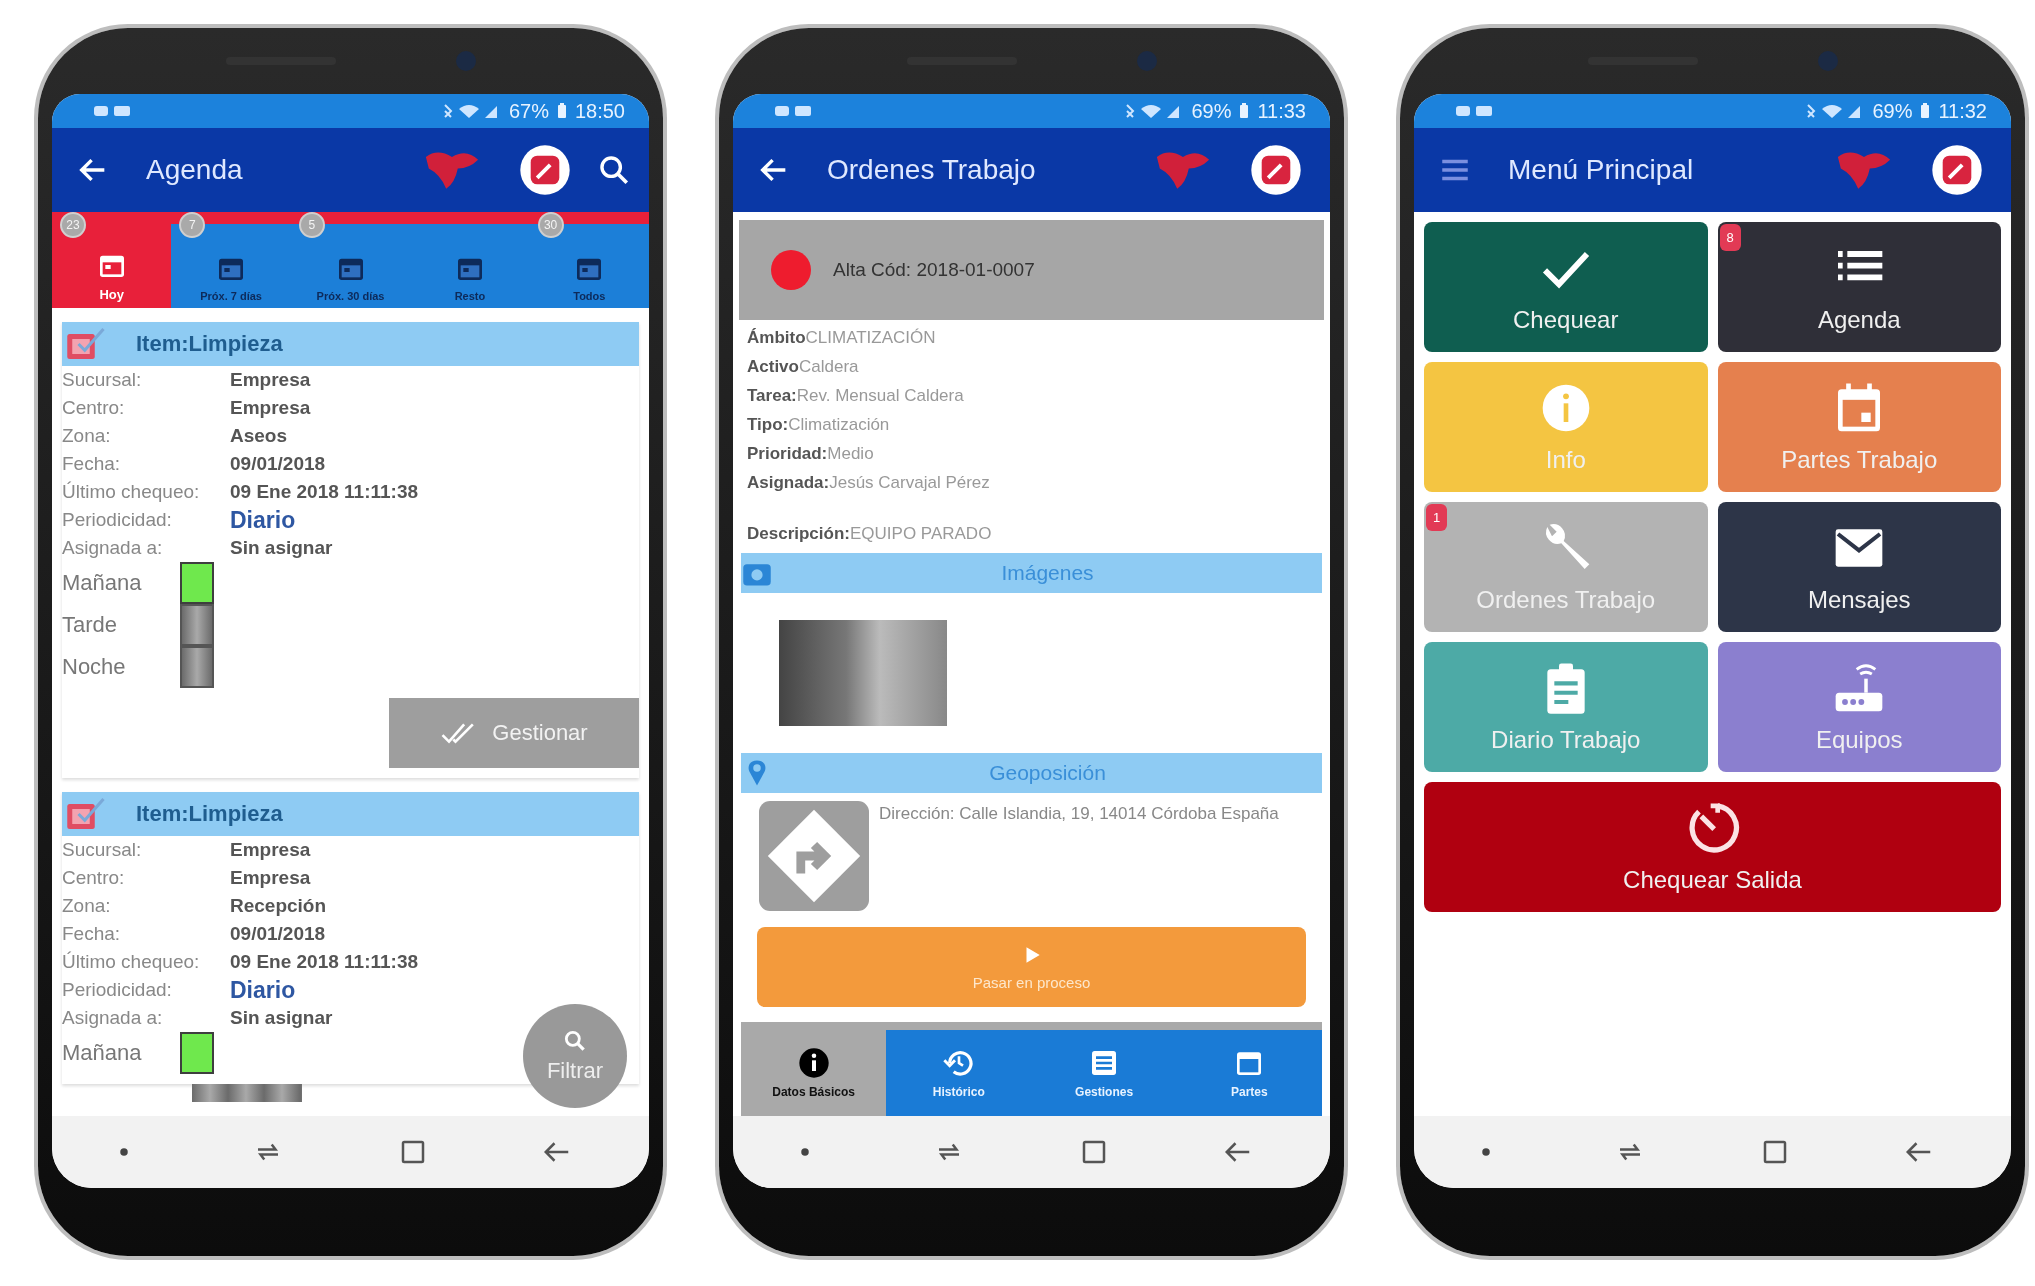 This screenshot has width=2035, height=1286. I want to click on detail-line: Asignada:Jesús Carvajal Pérez, so click(869, 483).